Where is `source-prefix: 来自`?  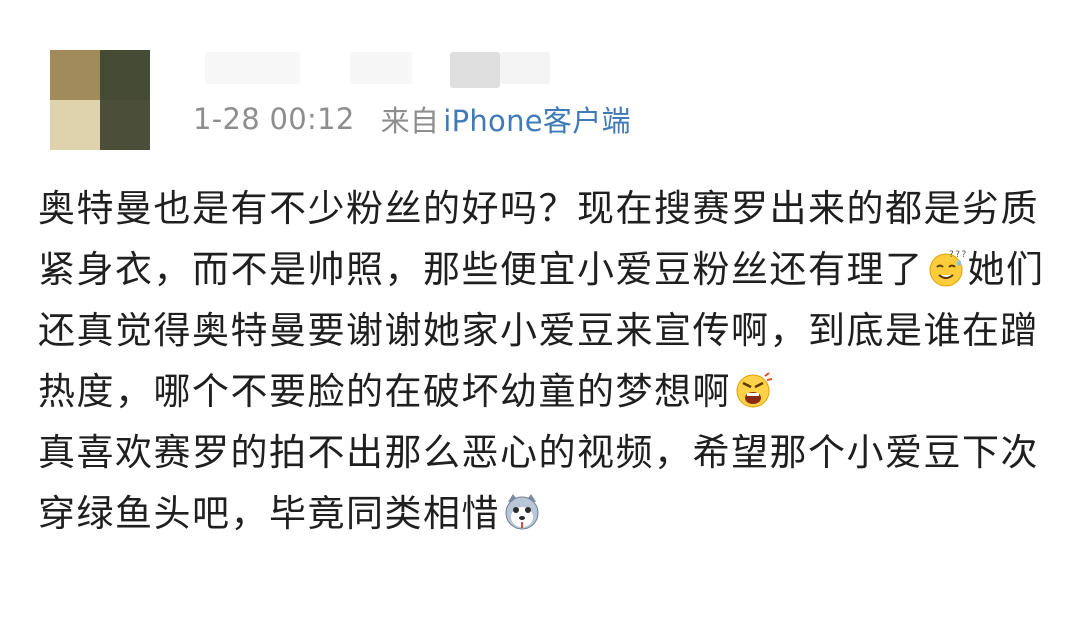
source-prefix: 来自 is located at coordinates (410, 121).